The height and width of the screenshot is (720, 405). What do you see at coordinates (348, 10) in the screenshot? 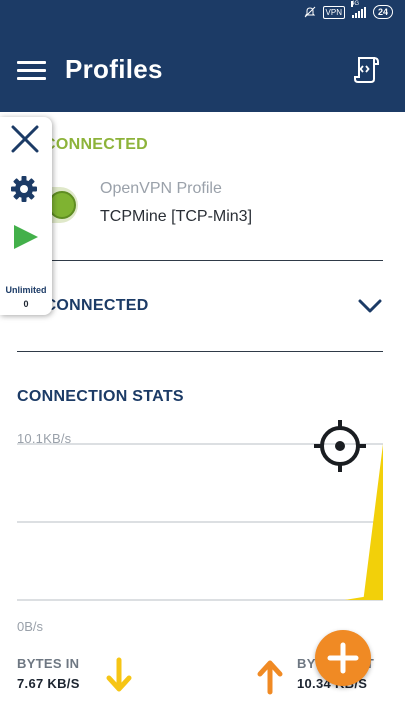
I see `status-icons: VPN 4G 24` at bounding box center [348, 10].